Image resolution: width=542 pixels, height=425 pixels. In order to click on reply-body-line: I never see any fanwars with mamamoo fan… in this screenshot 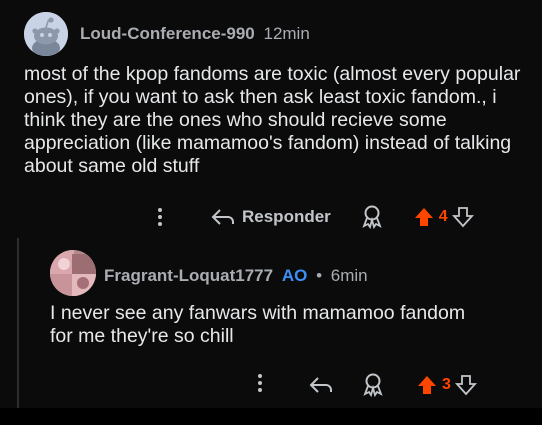, I will do `click(258, 313)`.